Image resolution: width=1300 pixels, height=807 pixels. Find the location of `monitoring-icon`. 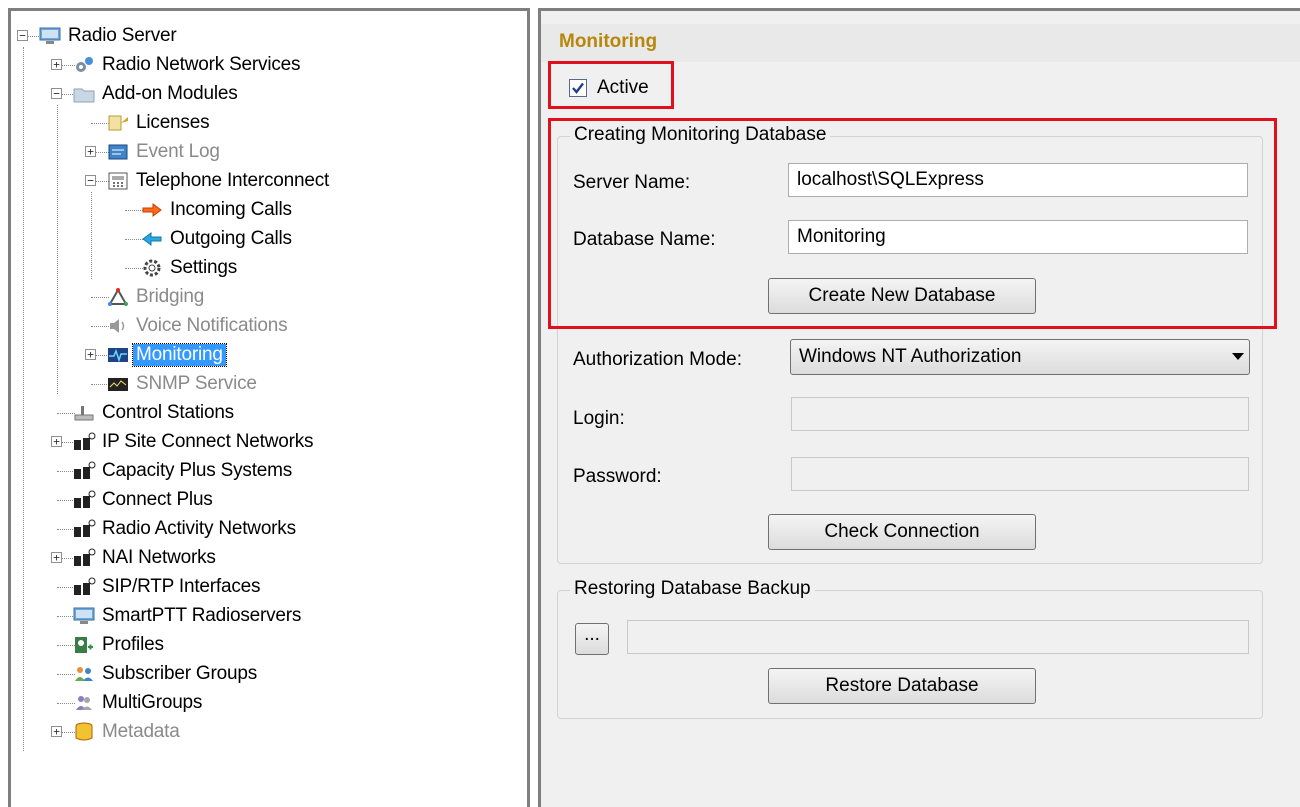

monitoring-icon is located at coordinates (118, 355).